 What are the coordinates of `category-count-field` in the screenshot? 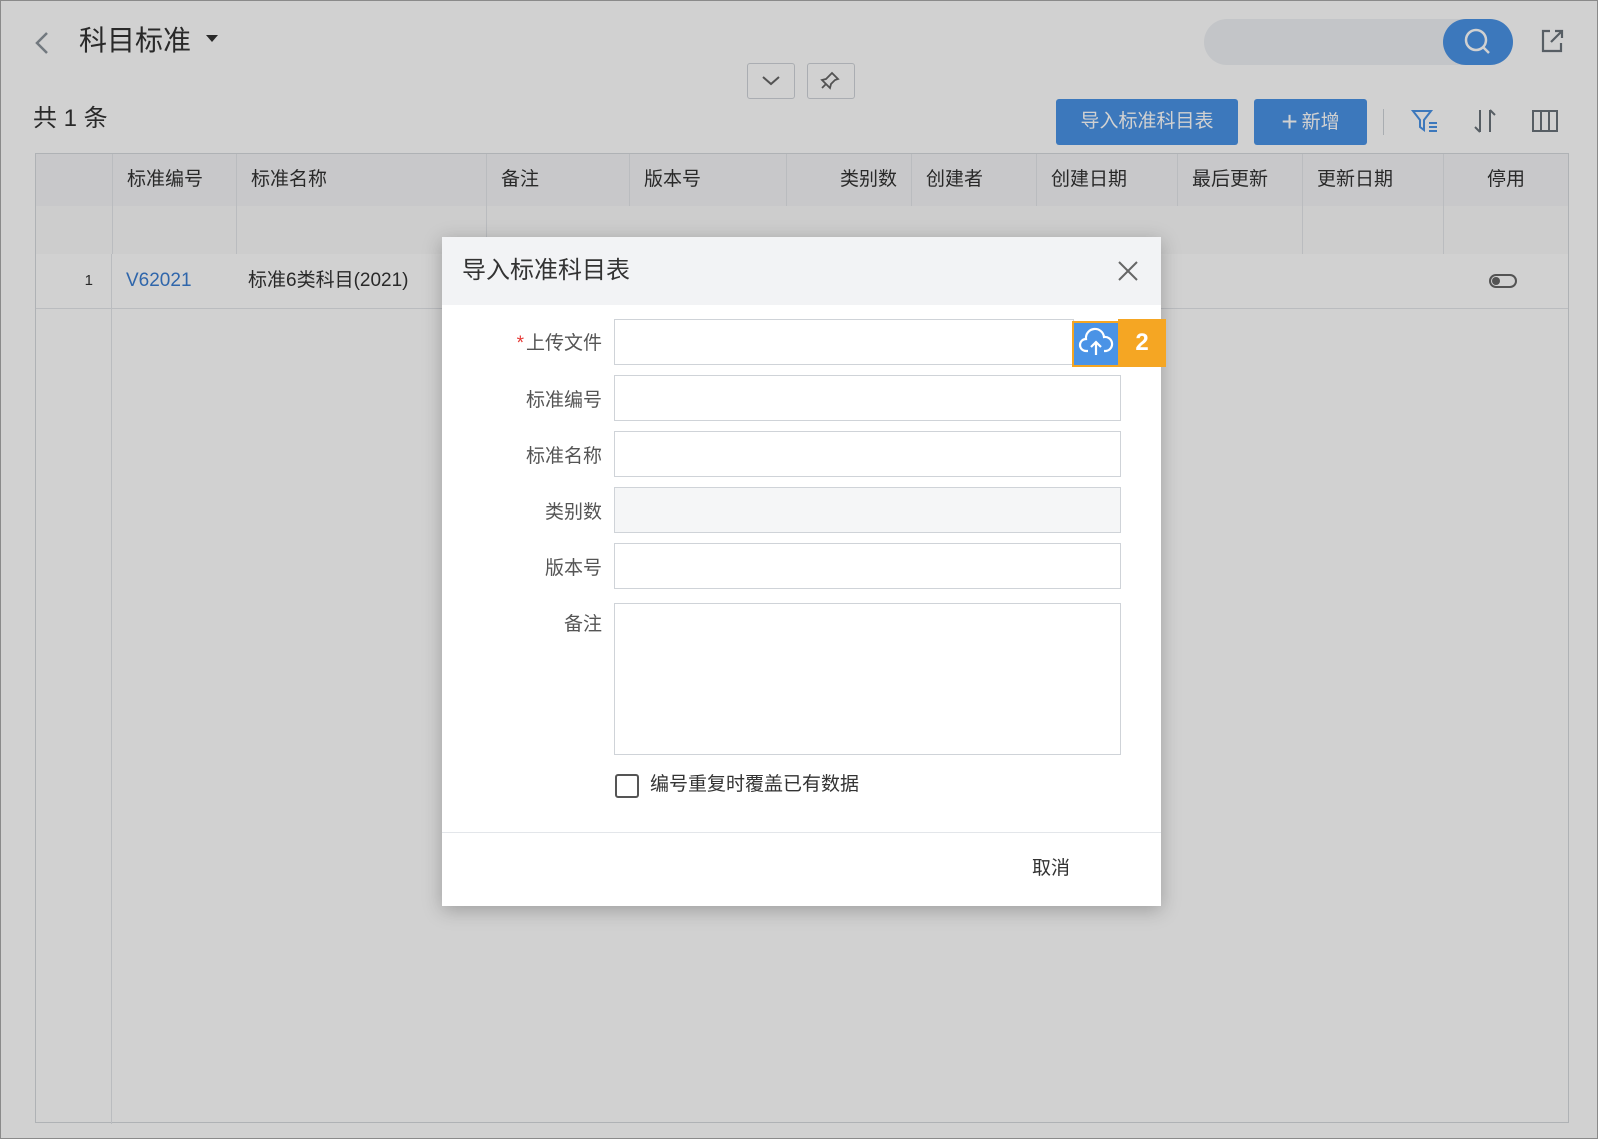 It's located at (867, 510).